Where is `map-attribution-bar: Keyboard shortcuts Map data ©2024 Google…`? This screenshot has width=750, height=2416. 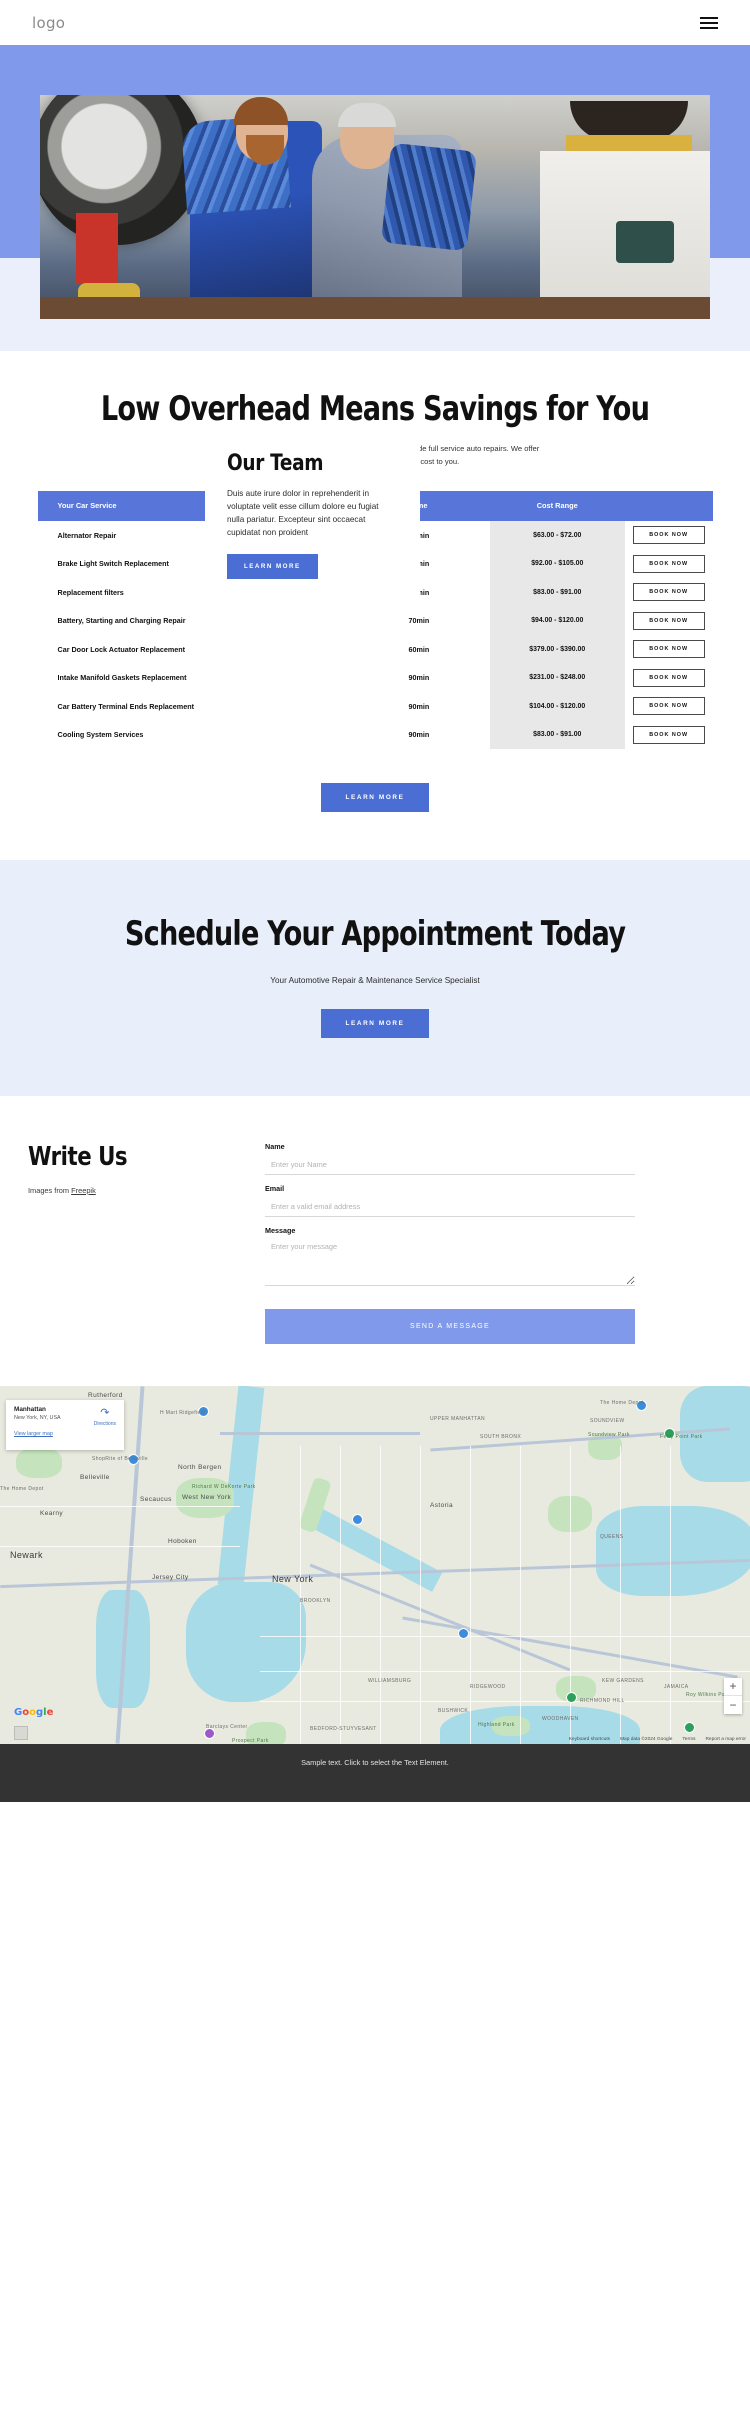
map-attribution-bar: Keyboard shortcuts Map data ©2024 Google… is located at coordinates (657, 1739).